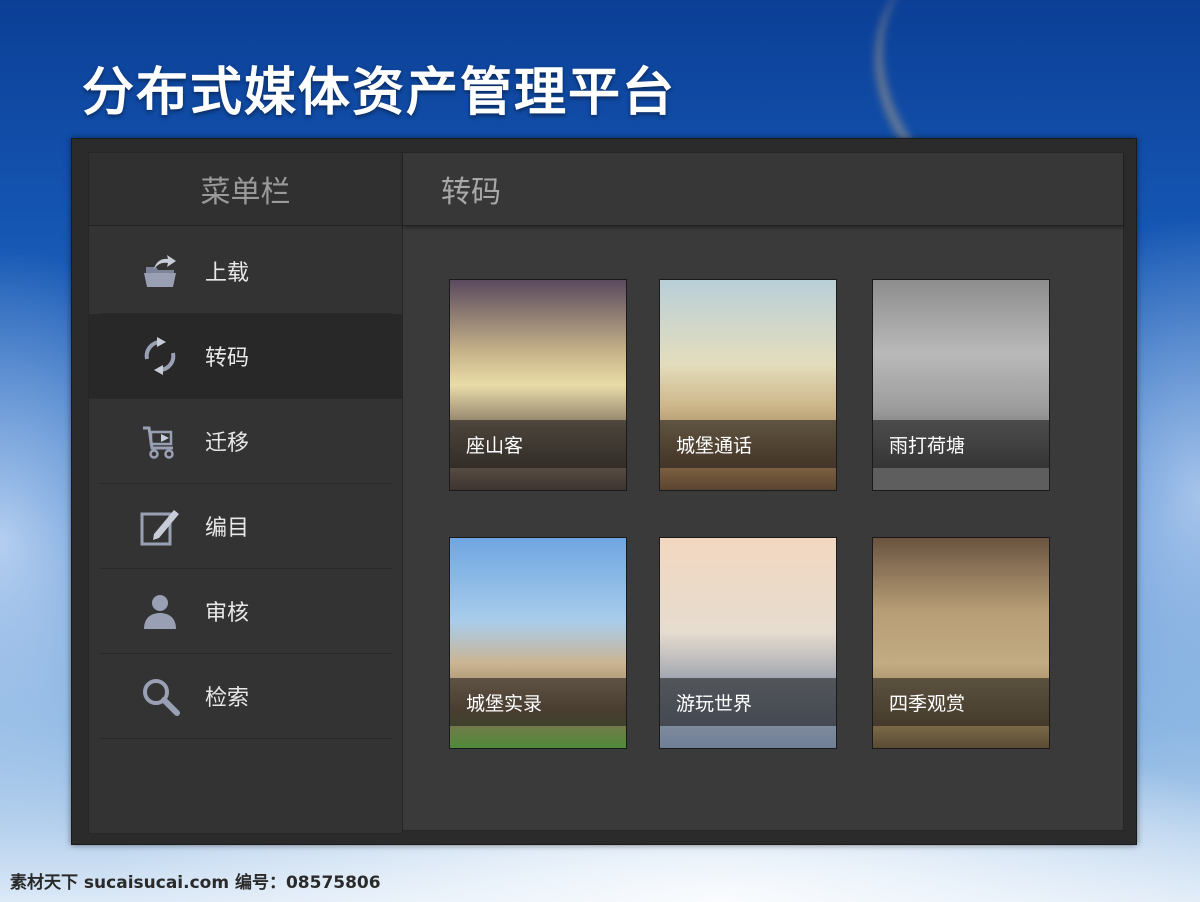 The image size is (1200, 902). I want to click on upload-icon, so click(160, 271).